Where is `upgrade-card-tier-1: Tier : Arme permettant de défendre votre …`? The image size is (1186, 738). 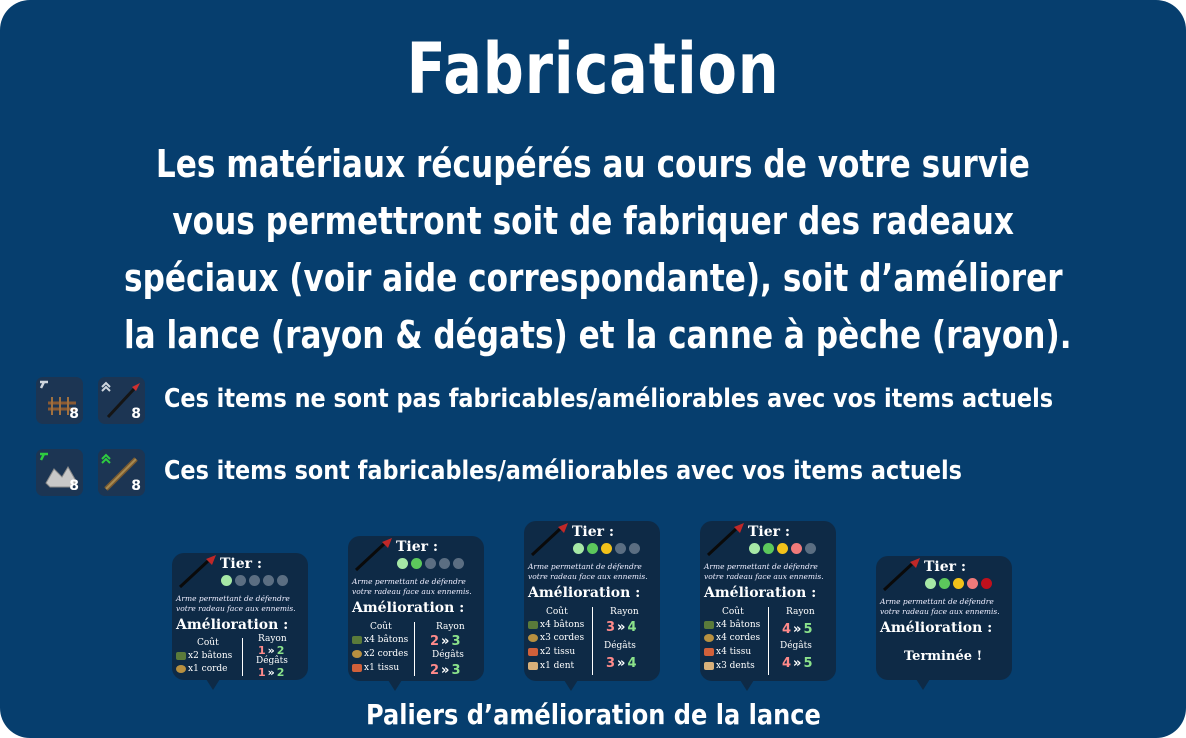
upgrade-card-tier-1: Tier : Arme permettant de défendre votre … is located at coordinates (240, 621).